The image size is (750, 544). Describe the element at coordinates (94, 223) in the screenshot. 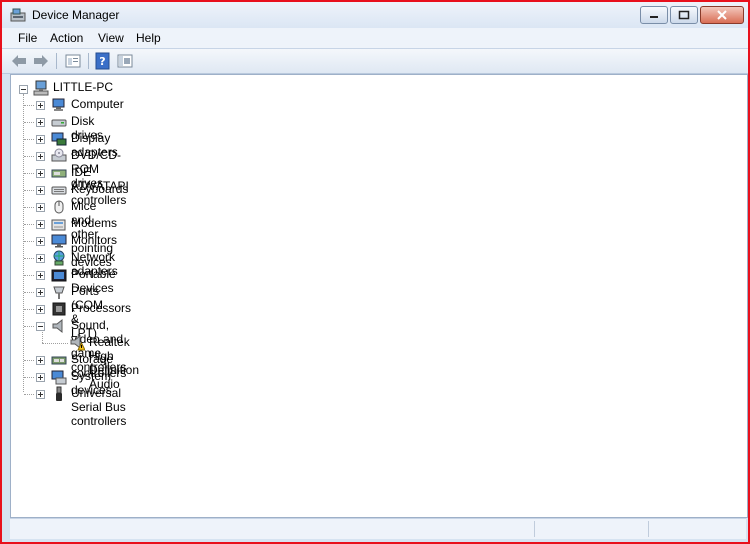

I see `category-label: Modems` at that location.